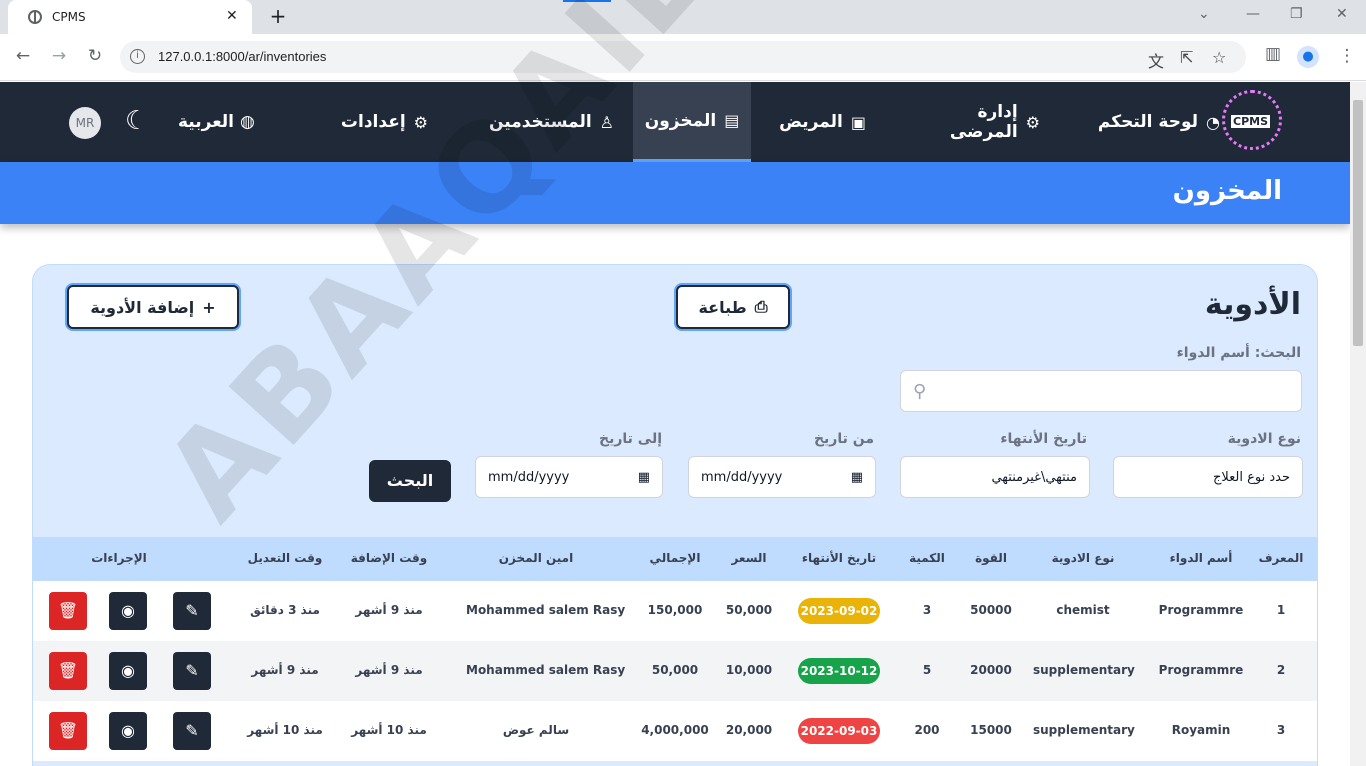 The height and width of the screenshot is (766, 1366). I want to click on nav-dashboard-label: لوحة التحكم, so click(1148, 122).